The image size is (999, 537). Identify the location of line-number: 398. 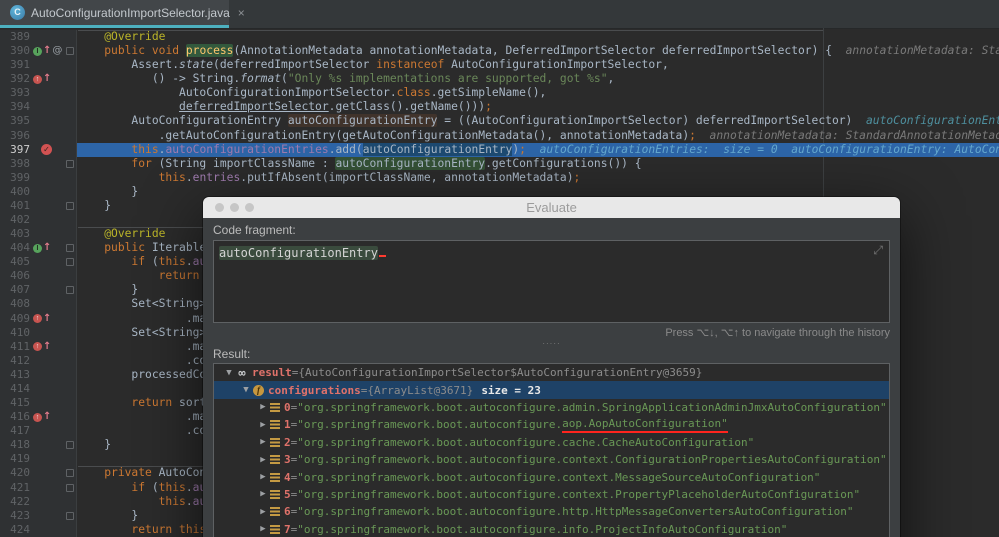
(15, 164).